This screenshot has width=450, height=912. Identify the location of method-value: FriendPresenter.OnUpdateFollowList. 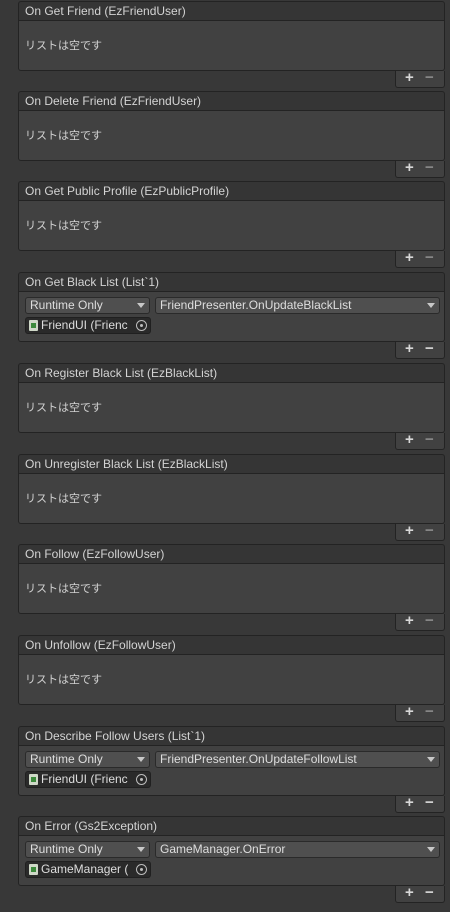
(258, 759).